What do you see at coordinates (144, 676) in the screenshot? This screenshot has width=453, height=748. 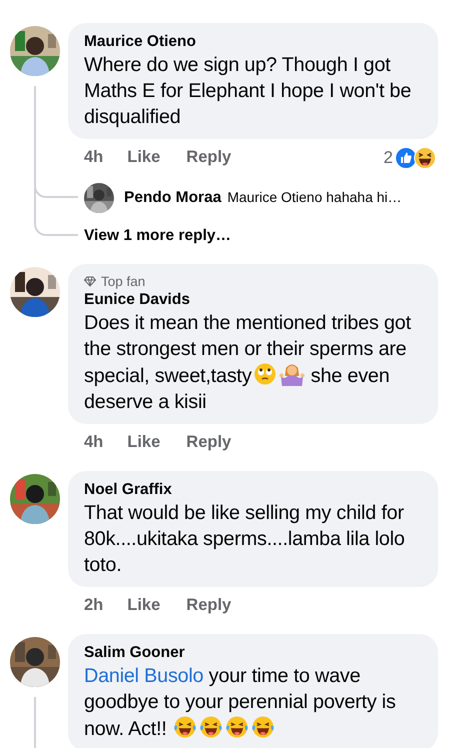 I see `mention-link: Daniel Busolo` at bounding box center [144, 676].